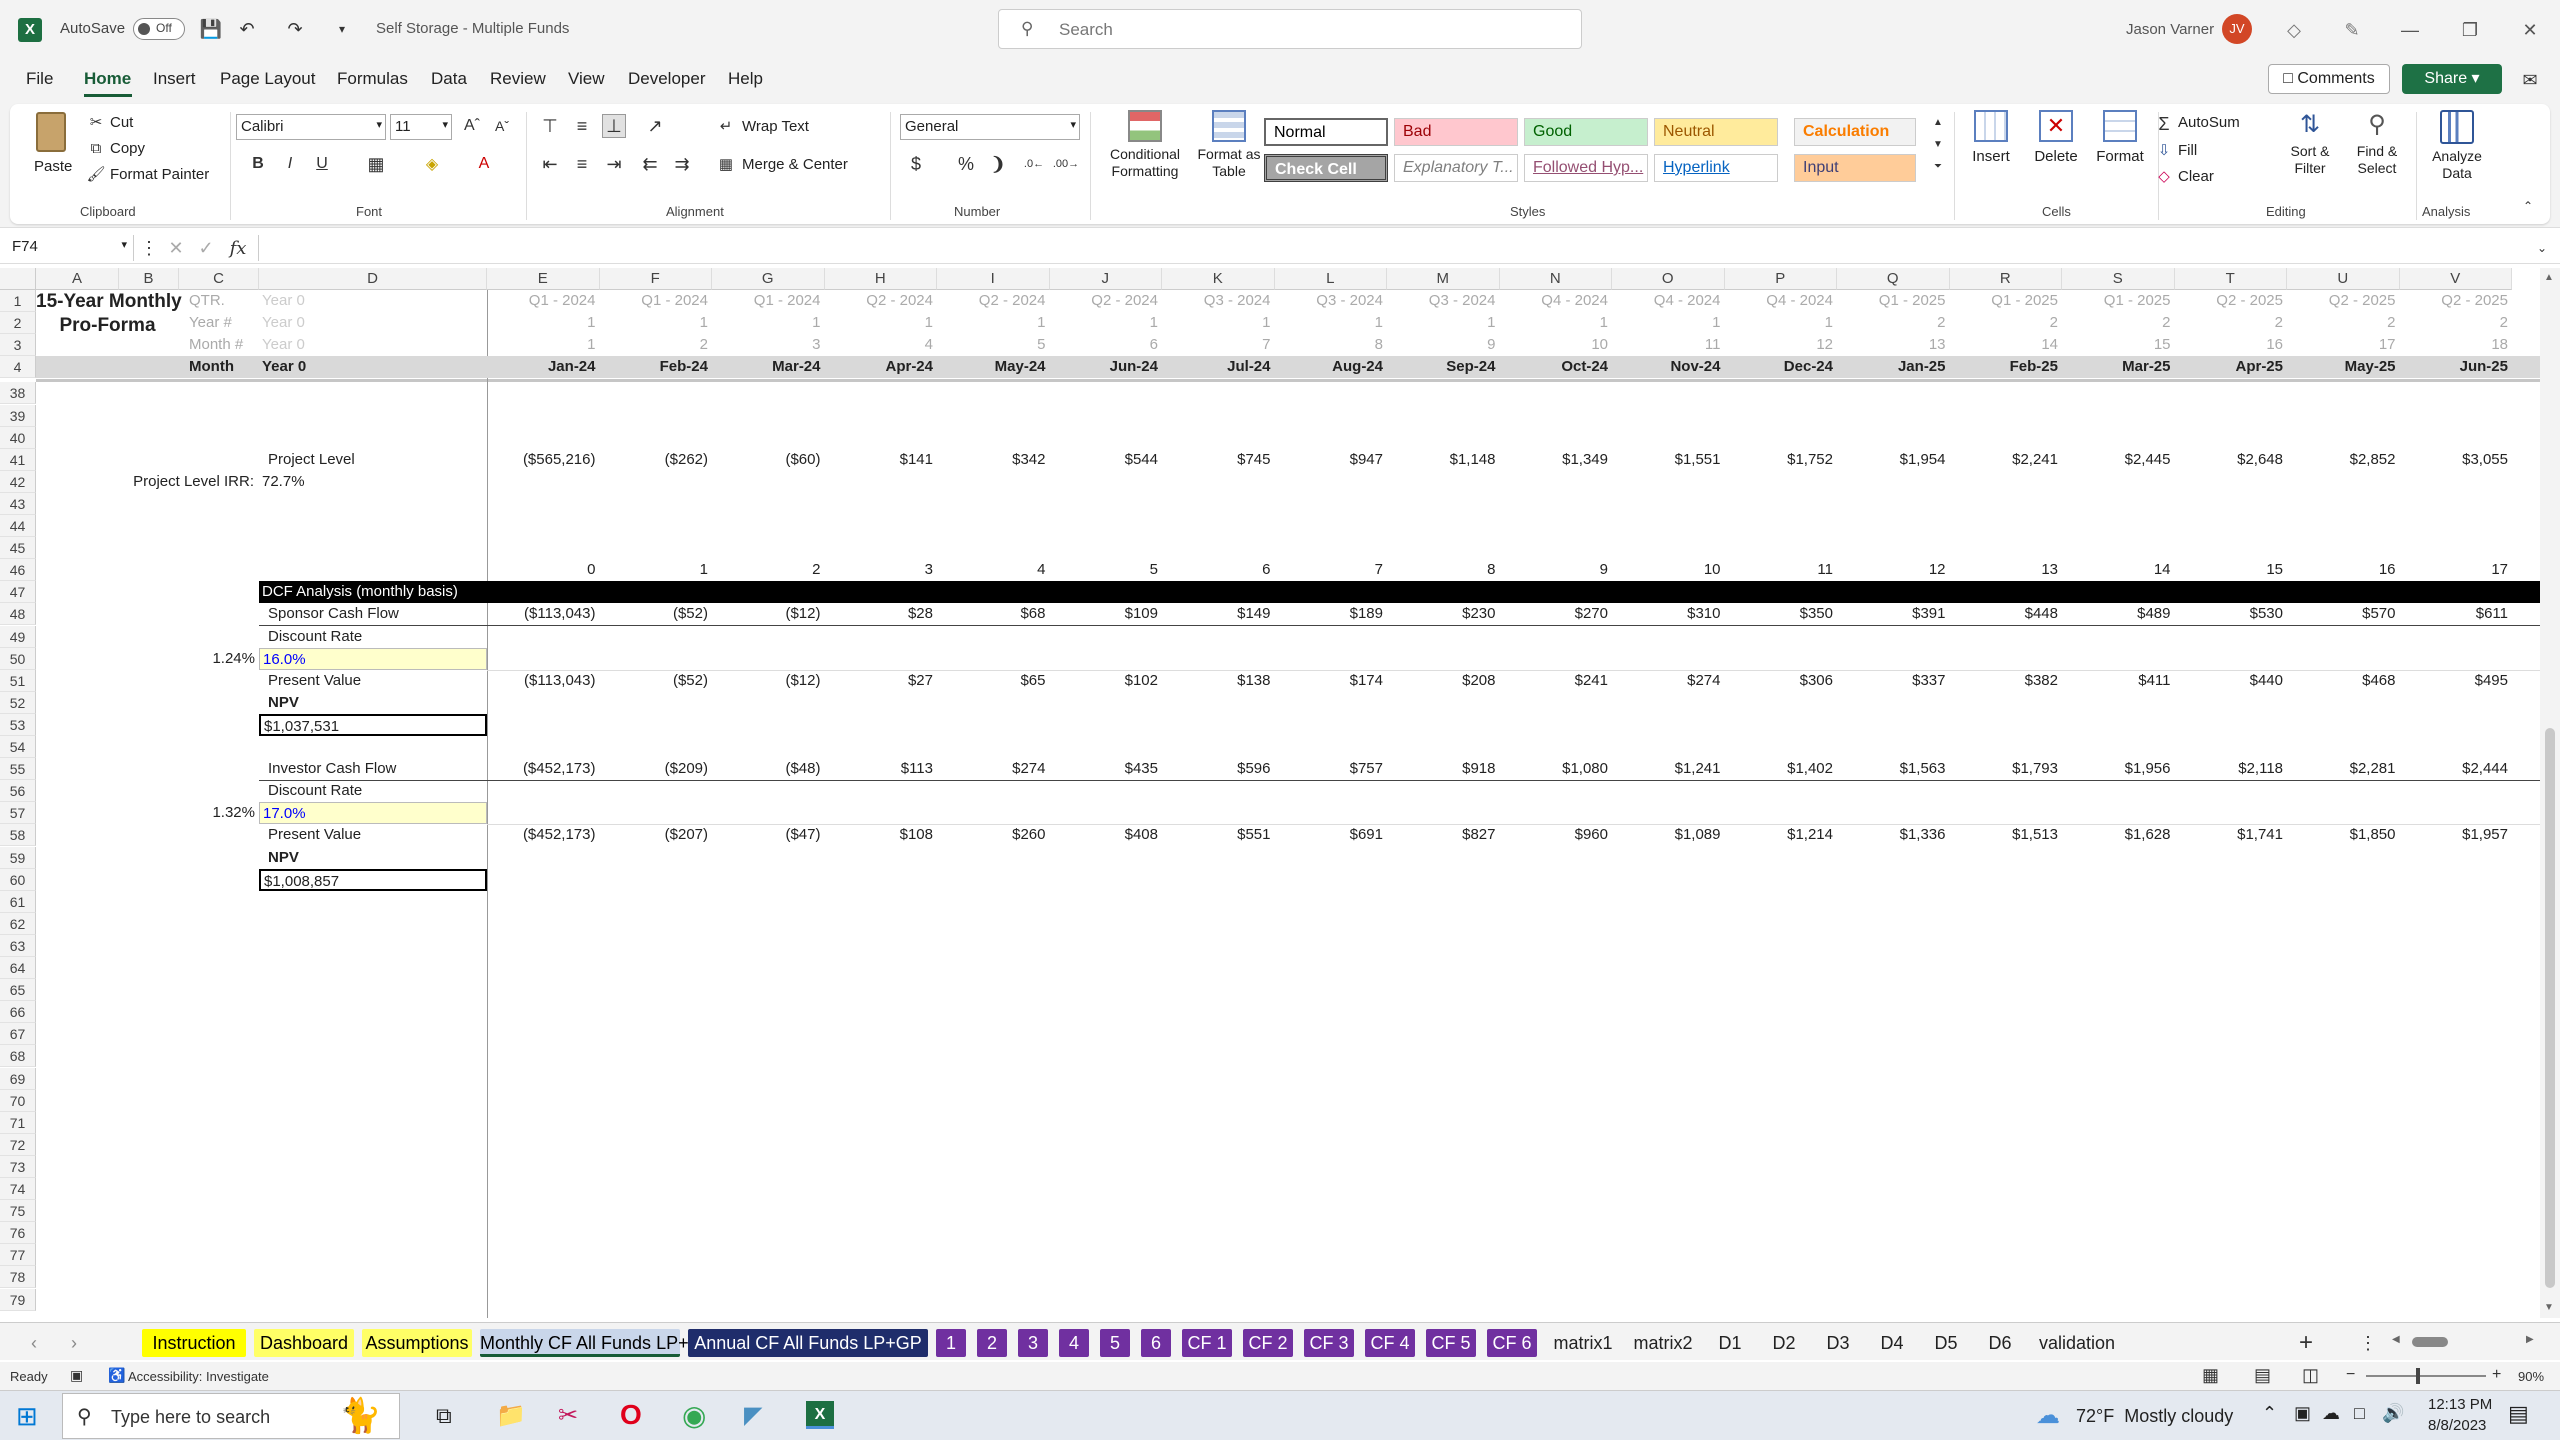  I want to click on sheet-tab-6: 6, so click(1156, 1343).